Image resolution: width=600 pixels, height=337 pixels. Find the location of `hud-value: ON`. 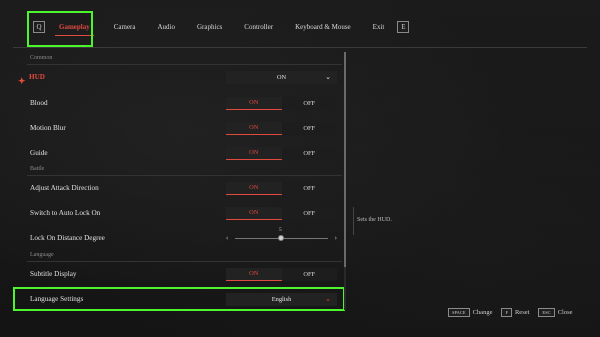

hud-value: ON is located at coordinates (281, 77).